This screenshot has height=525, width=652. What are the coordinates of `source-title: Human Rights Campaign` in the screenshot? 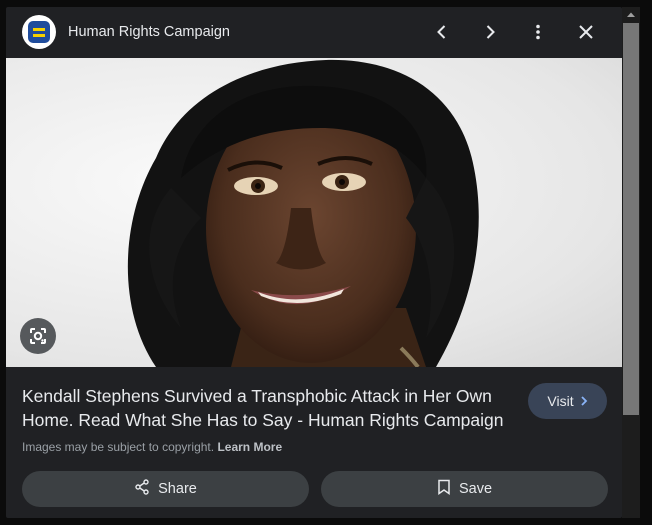 It's located at (149, 32).